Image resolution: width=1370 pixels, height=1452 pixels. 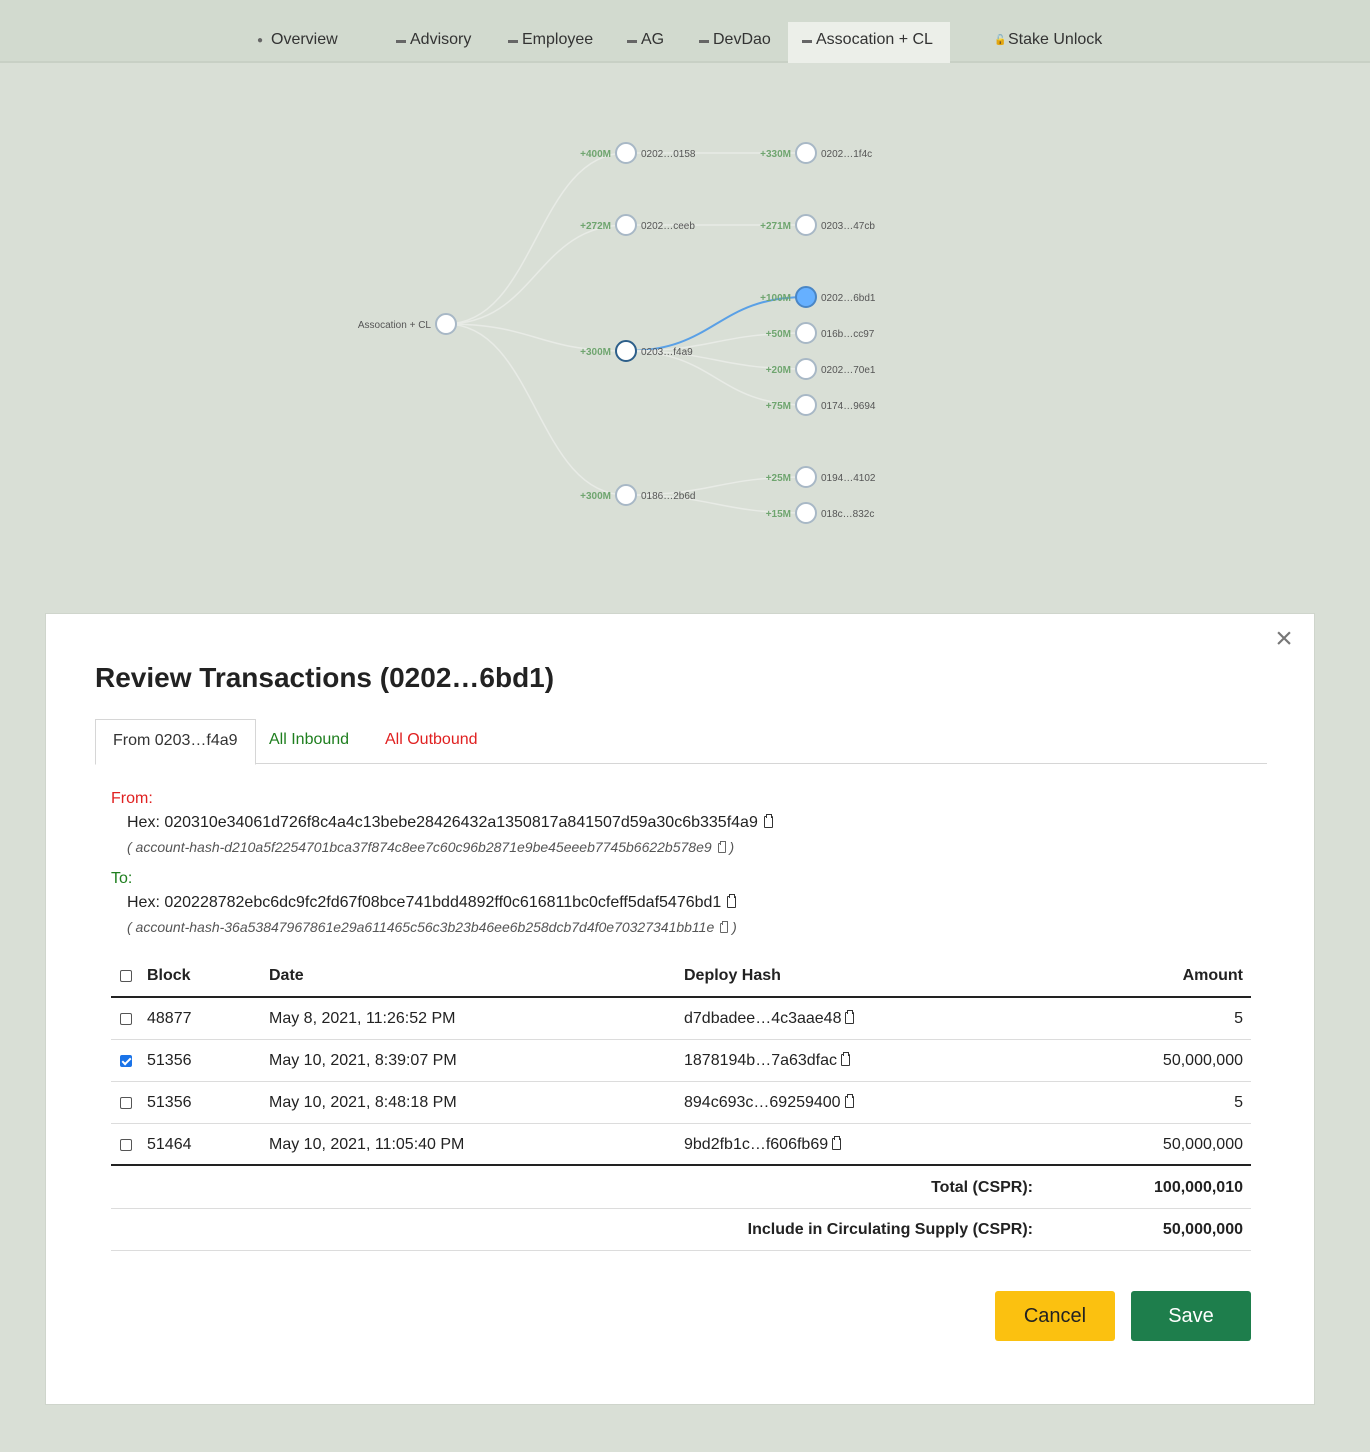 I want to click on node-amount: +330M, so click(x=775, y=154).